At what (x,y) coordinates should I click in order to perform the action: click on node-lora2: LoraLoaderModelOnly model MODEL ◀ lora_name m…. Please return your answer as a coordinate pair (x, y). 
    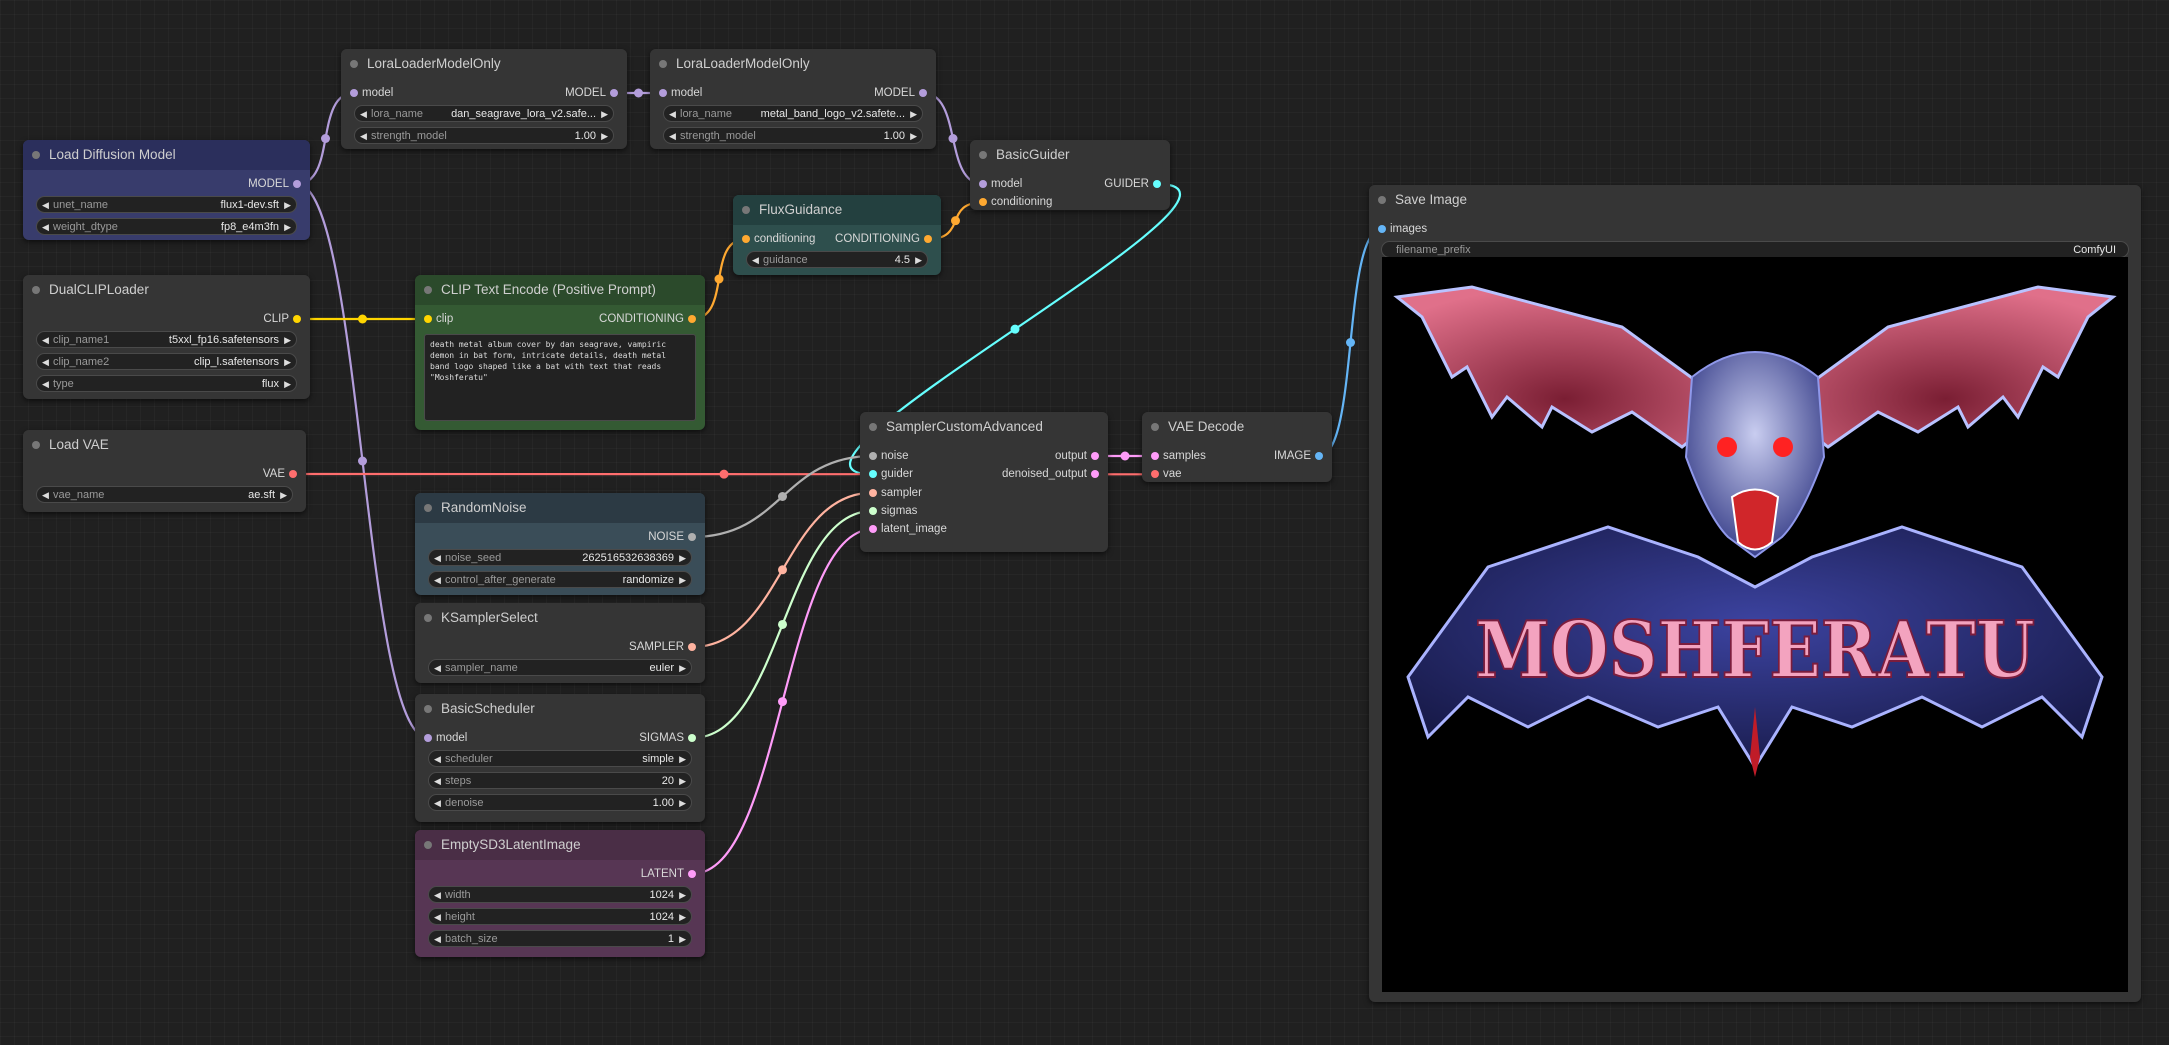
    Looking at the image, I should click on (793, 99).